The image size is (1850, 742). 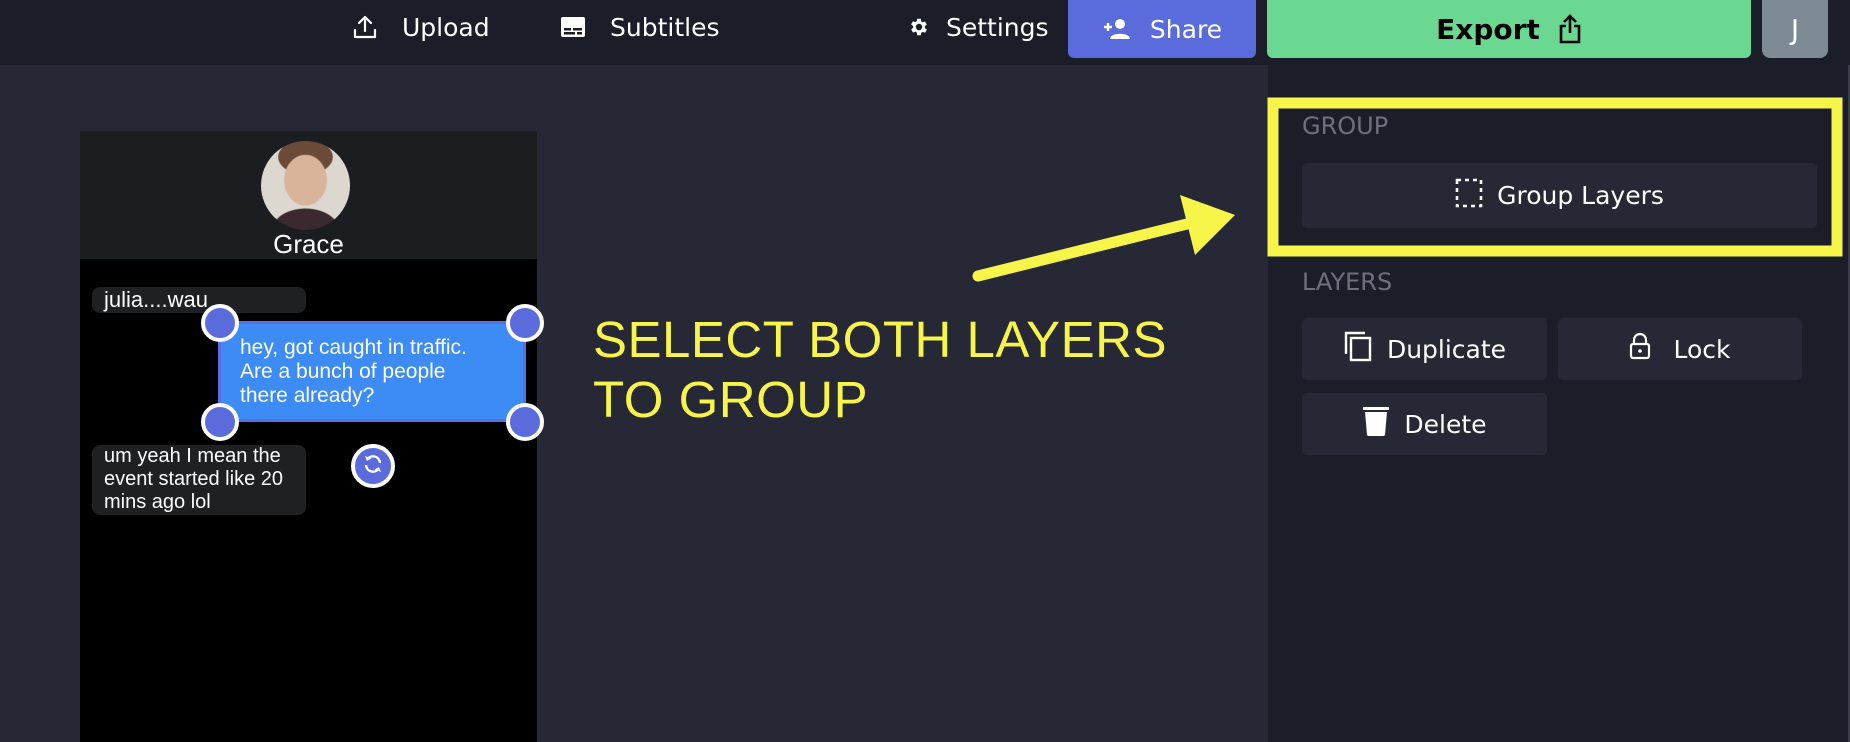 What do you see at coordinates (525, 422) in the screenshot?
I see `resize-handle-bottom-right` at bounding box center [525, 422].